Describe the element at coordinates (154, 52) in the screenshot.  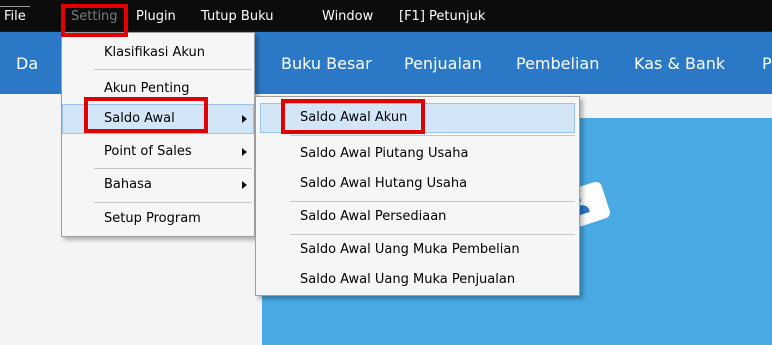
I see `menu-item-label: Klasifikasi Akun` at that location.